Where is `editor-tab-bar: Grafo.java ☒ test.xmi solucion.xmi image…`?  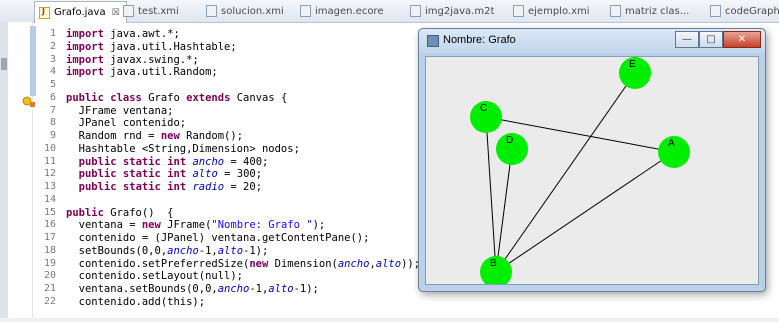 editor-tab-bar: Grafo.java ☒ test.xmi solucion.xmi image… is located at coordinates (389, 11).